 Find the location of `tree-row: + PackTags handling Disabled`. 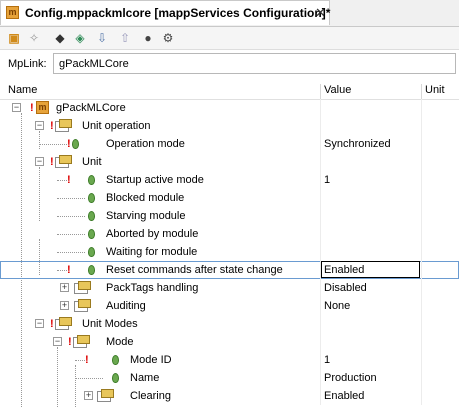

tree-row: + PackTags handling Disabled is located at coordinates (229, 288).